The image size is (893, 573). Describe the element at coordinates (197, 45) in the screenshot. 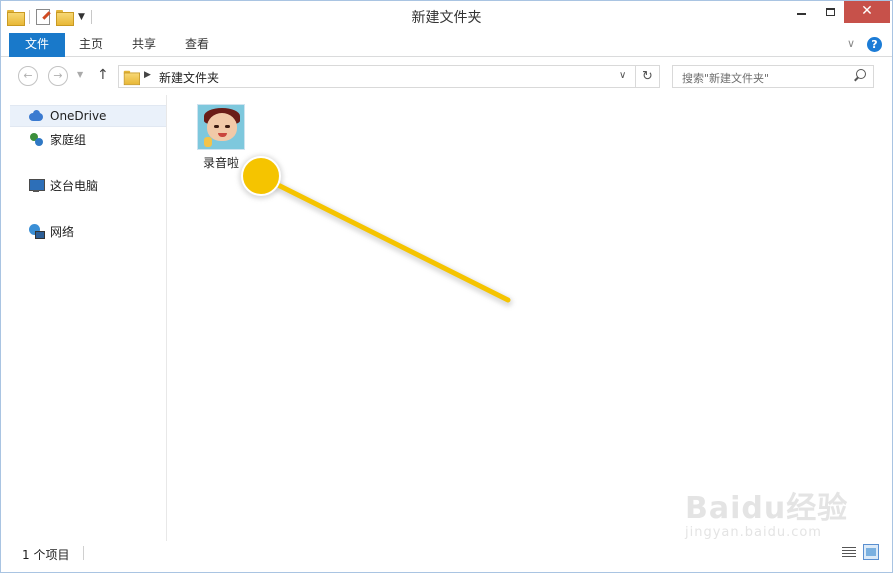

I see `tab-view: 查看` at that location.